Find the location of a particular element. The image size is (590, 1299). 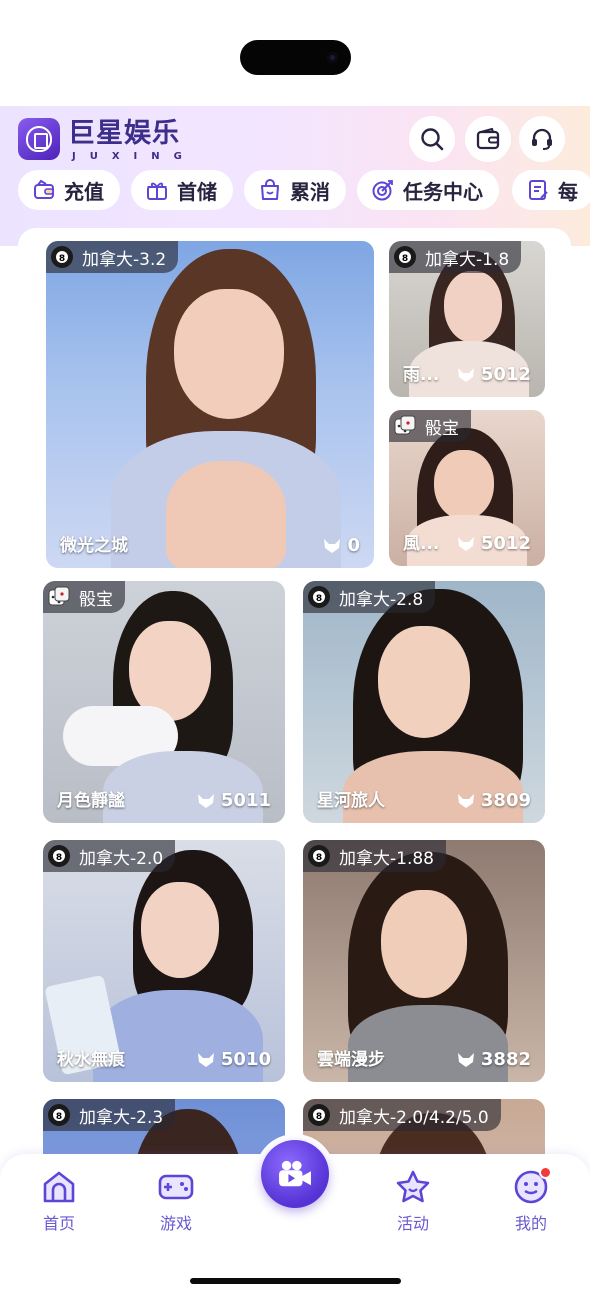

gift-icon is located at coordinates (157, 191).